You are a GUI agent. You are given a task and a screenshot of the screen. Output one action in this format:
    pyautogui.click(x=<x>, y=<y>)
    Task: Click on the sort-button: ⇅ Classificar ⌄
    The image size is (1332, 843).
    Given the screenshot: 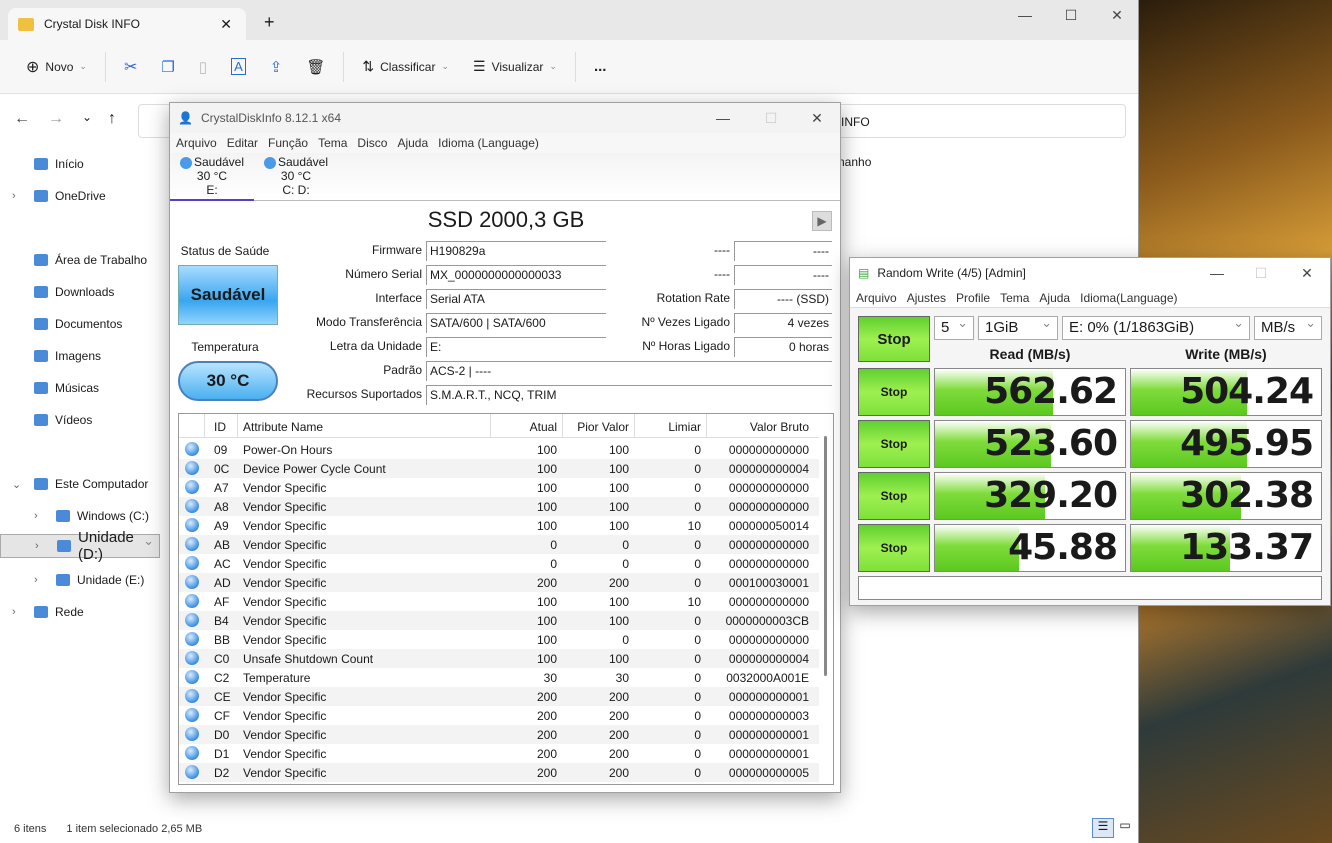 What is the action you would take?
    pyautogui.click(x=405, y=67)
    